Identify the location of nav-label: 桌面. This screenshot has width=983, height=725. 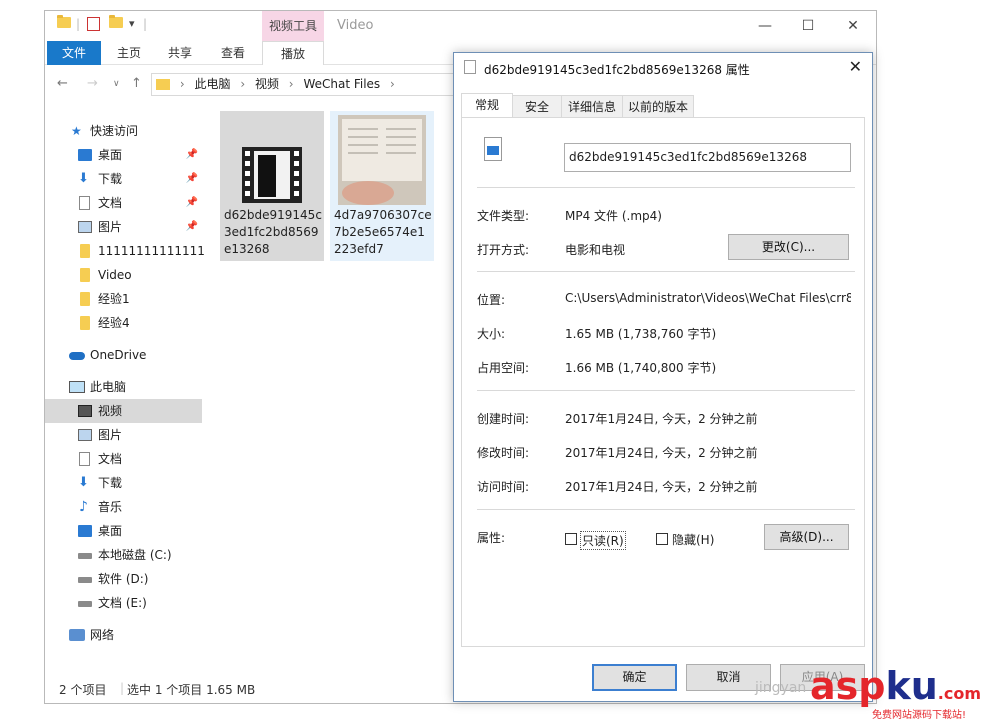
(110, 531).